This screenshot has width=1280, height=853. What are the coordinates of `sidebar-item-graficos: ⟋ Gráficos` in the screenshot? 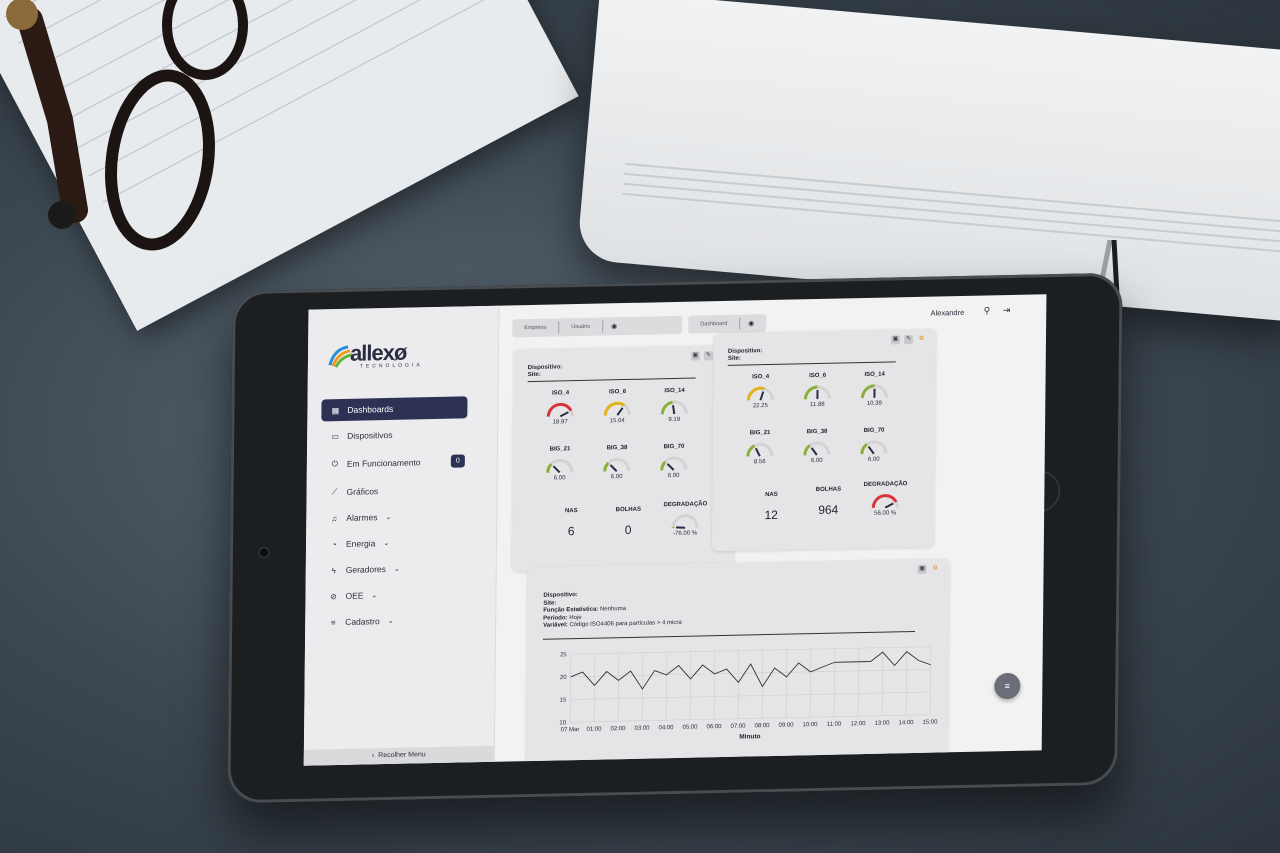 It's located at (393, 490).